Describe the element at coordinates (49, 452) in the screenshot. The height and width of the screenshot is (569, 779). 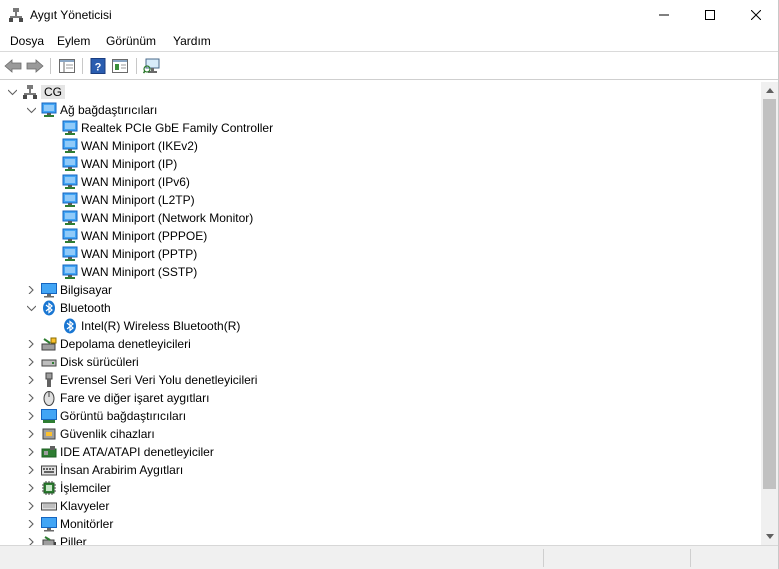
I see `ide-controller-icon` at that location.